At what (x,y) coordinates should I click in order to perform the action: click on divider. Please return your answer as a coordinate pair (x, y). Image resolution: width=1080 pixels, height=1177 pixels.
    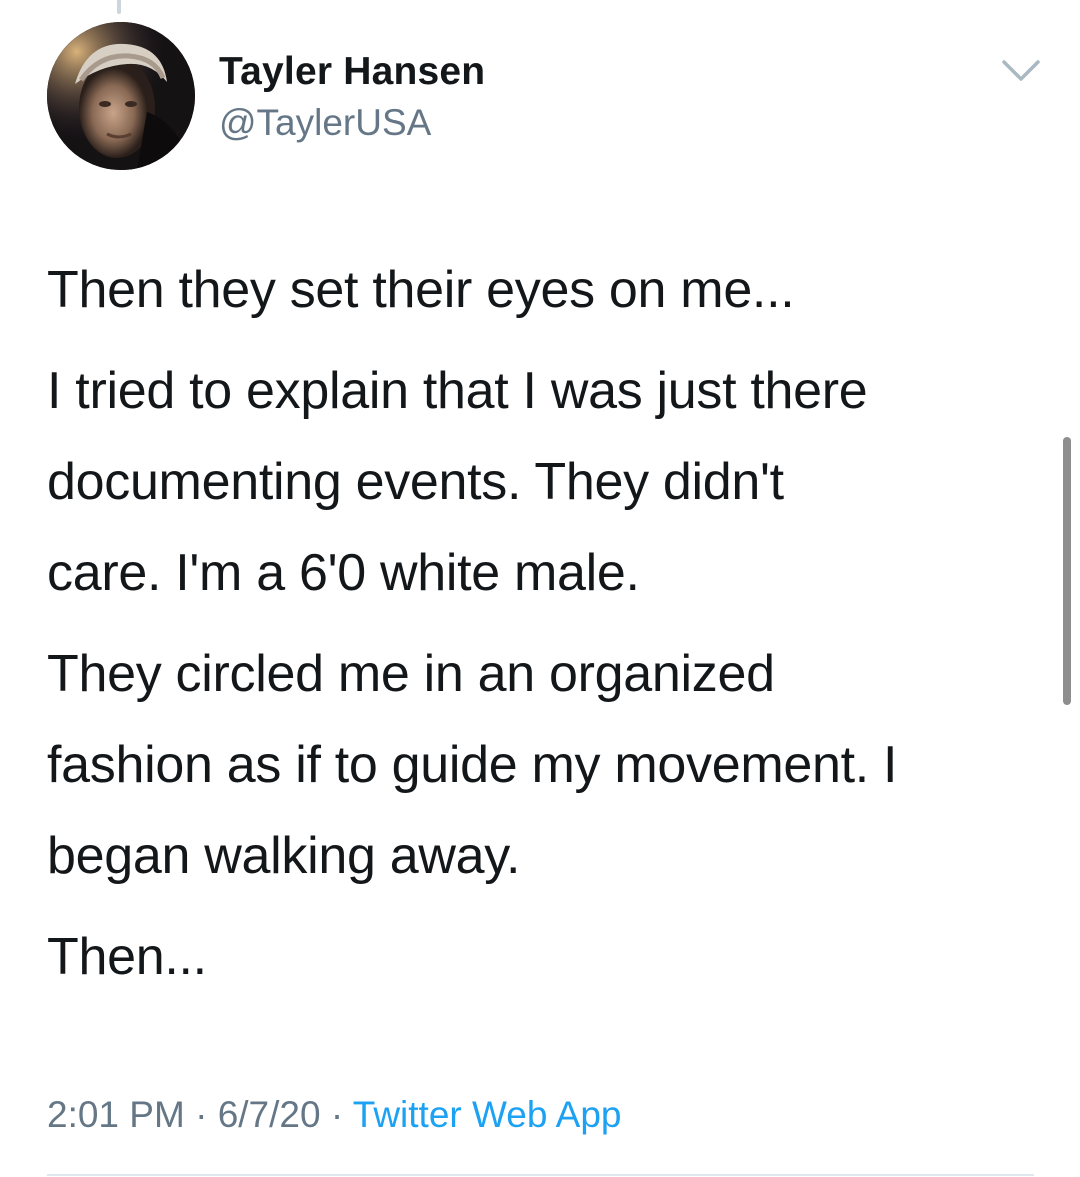
    Looking at the image, I should click on (540, 1175).